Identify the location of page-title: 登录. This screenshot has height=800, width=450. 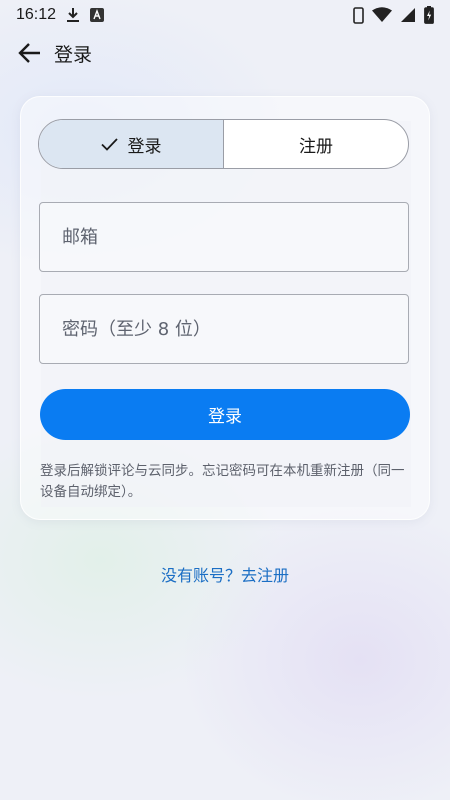
(73, 54).